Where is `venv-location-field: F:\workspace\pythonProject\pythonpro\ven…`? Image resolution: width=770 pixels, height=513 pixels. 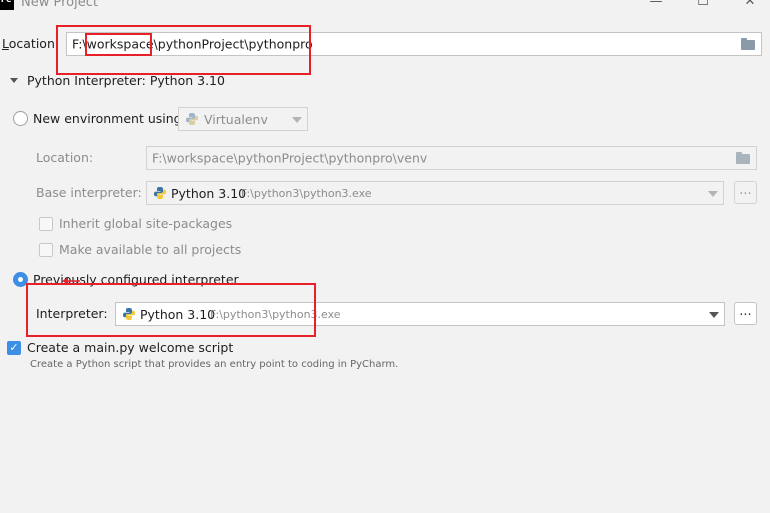
venv-location-field: F:\workspace\pythonProject\pythonpro\ven… is located at coordinates (451, 158).